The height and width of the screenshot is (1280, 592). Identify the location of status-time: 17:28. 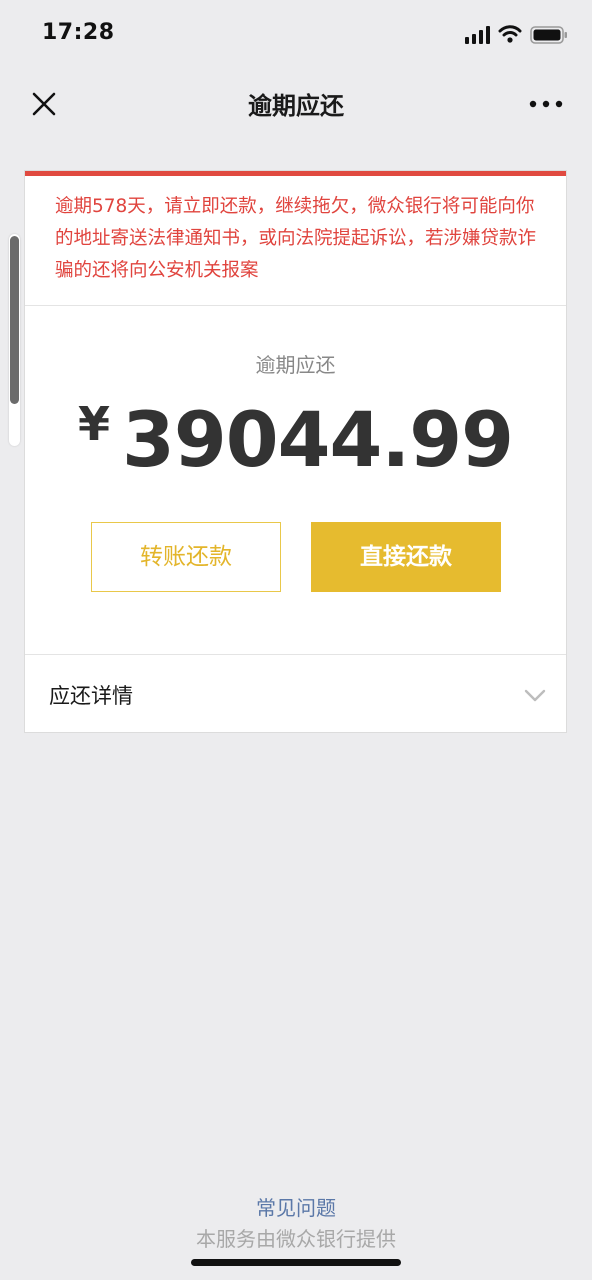
(78, 32).